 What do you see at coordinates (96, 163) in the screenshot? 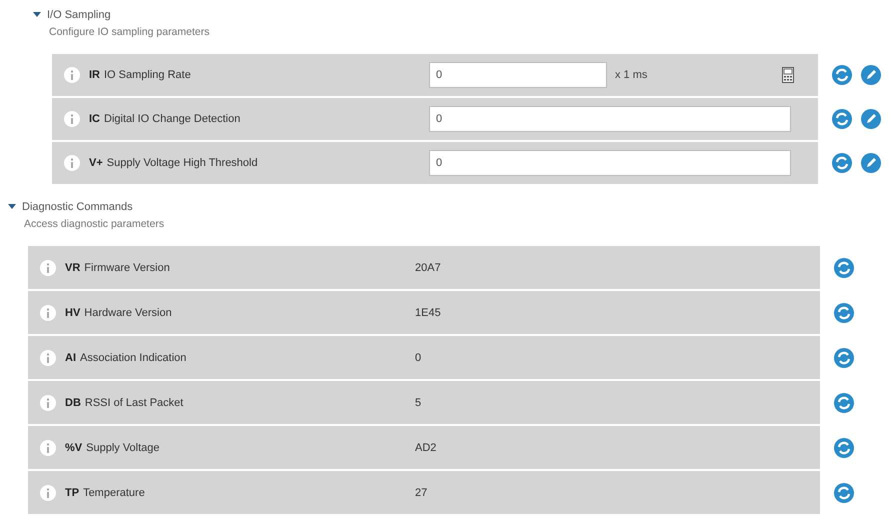
I see `parameter-code: V+` at bounding box center [96, 163].